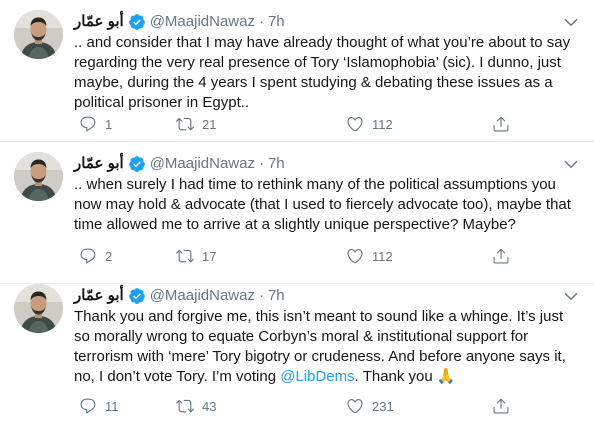 The image size is (594, 431). I want to click on reply-count: 1, so click(109, 124).